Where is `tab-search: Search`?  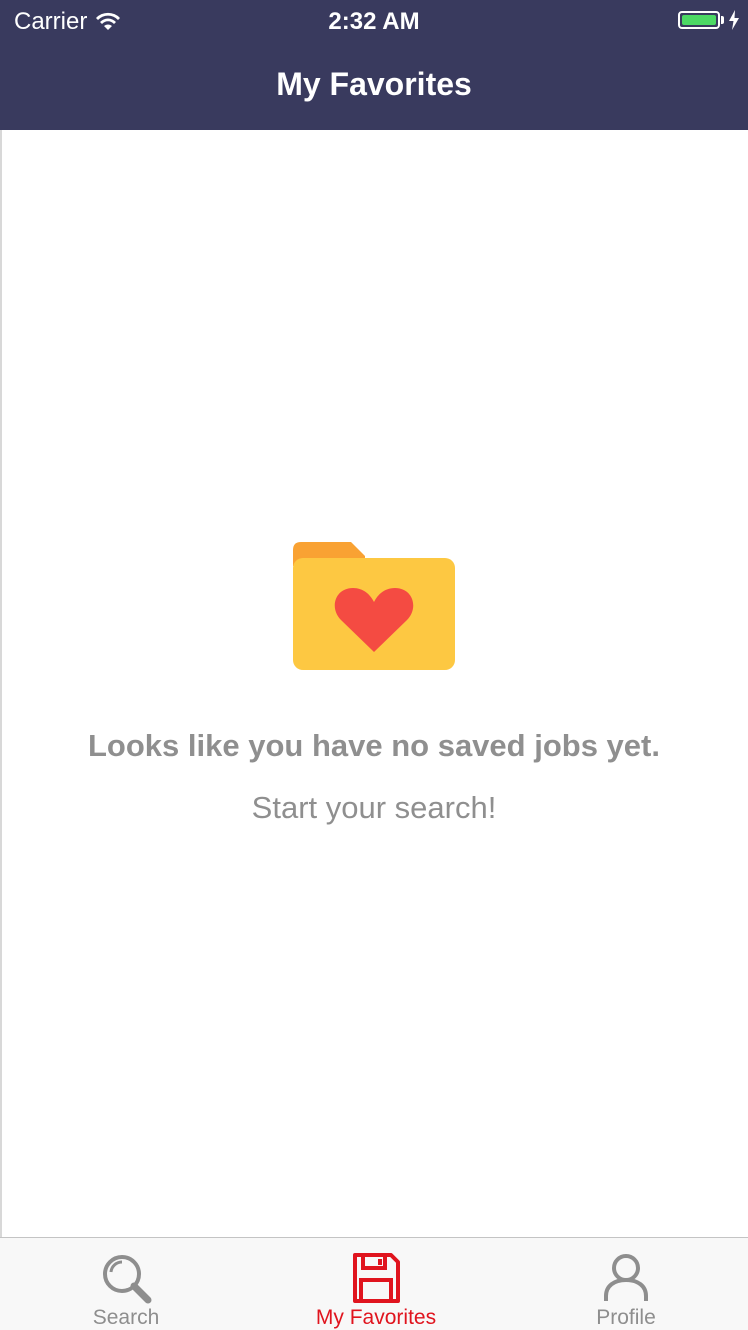 tab-search: Search is located at coordinates (126, 1284).